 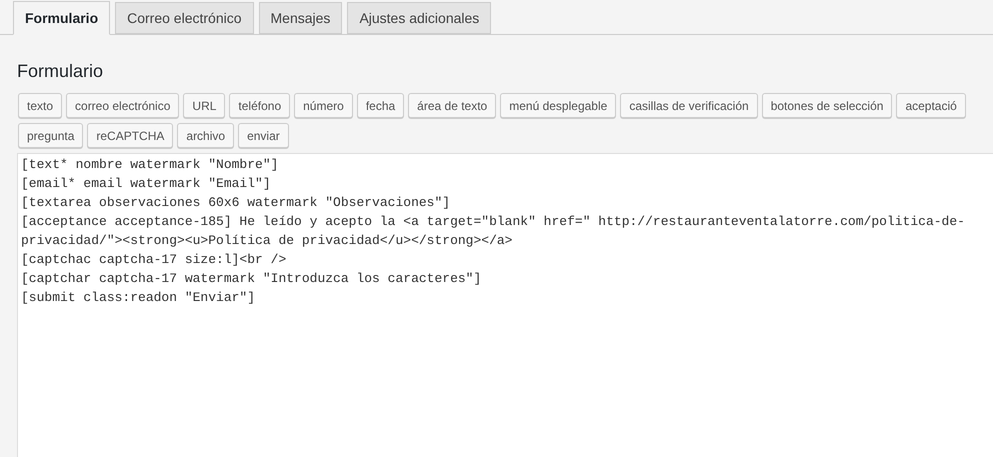 What do you see at coordinates (205, 135) in the screenshot?
I see `tag-button: archivo` at bounding box center [205, 135].